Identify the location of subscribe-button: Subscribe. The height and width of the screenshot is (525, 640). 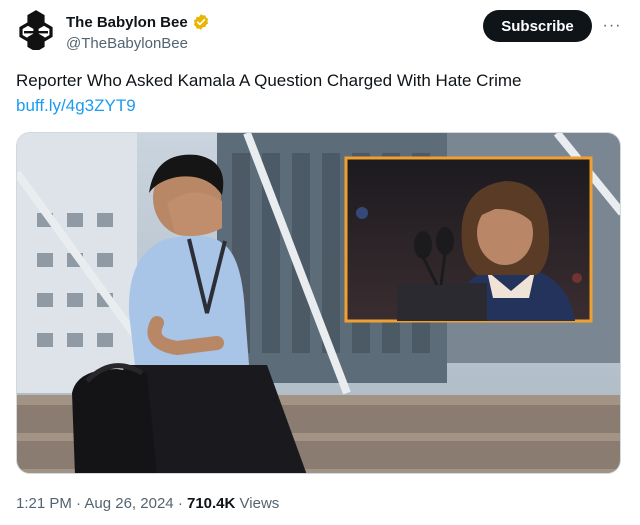
(537, 26).